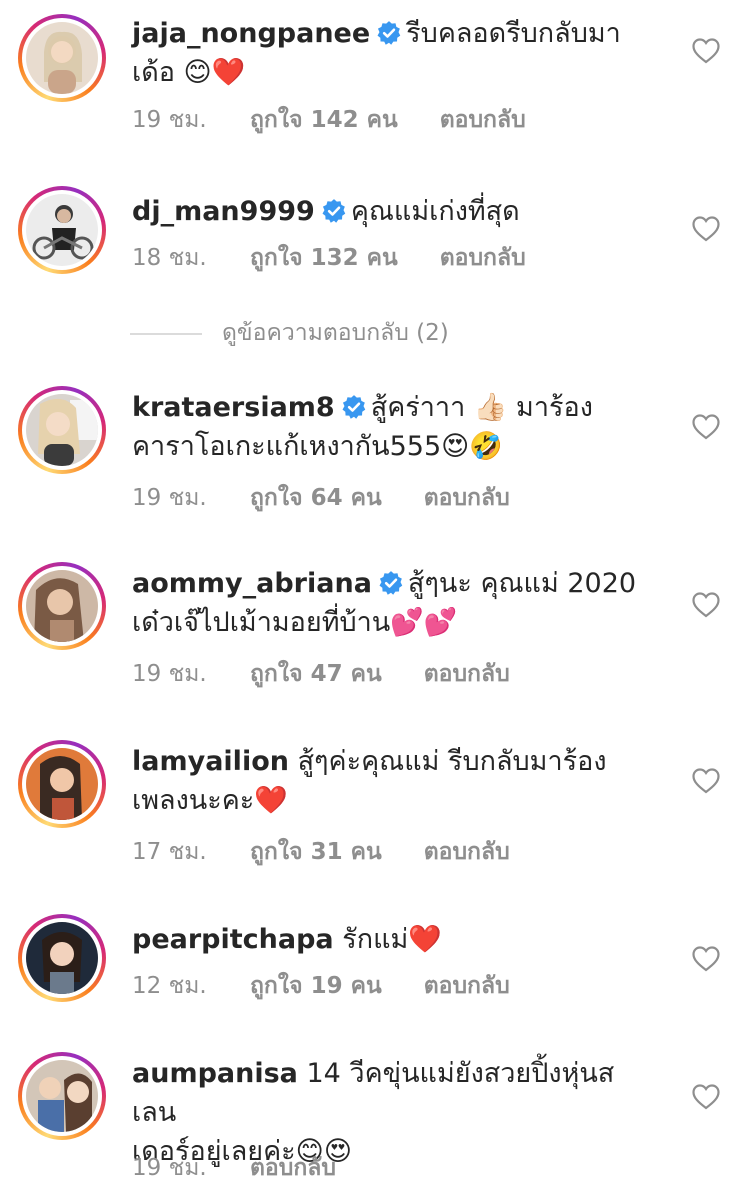  What do you see at coordinates (317, 446) in the screenshot?
I see `comment-text-continued: คาราโอเกะแก้เหงากัน555😍🤣` at bounding box center [317, 446].